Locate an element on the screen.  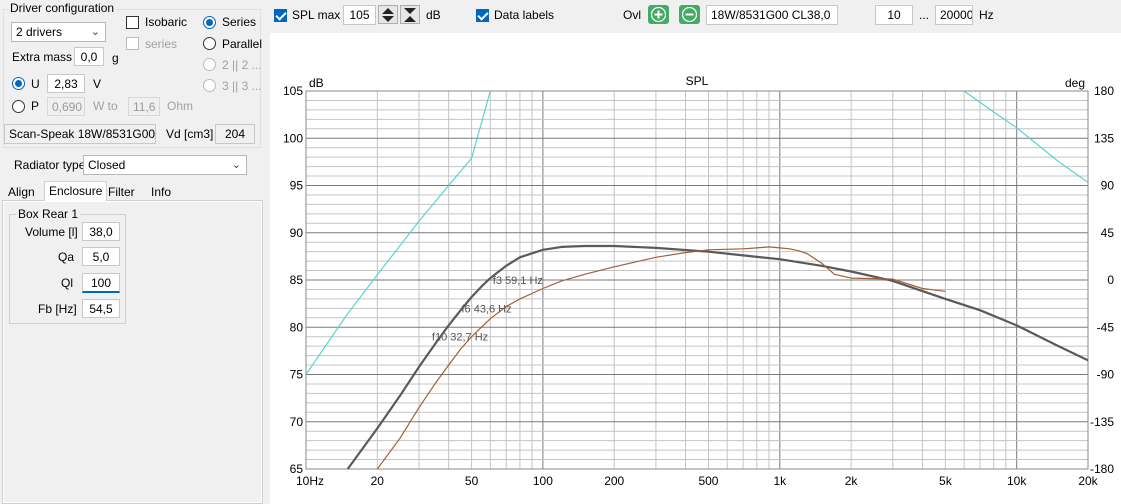
volume-input: 38,0 is located at coordinates (101, 231).